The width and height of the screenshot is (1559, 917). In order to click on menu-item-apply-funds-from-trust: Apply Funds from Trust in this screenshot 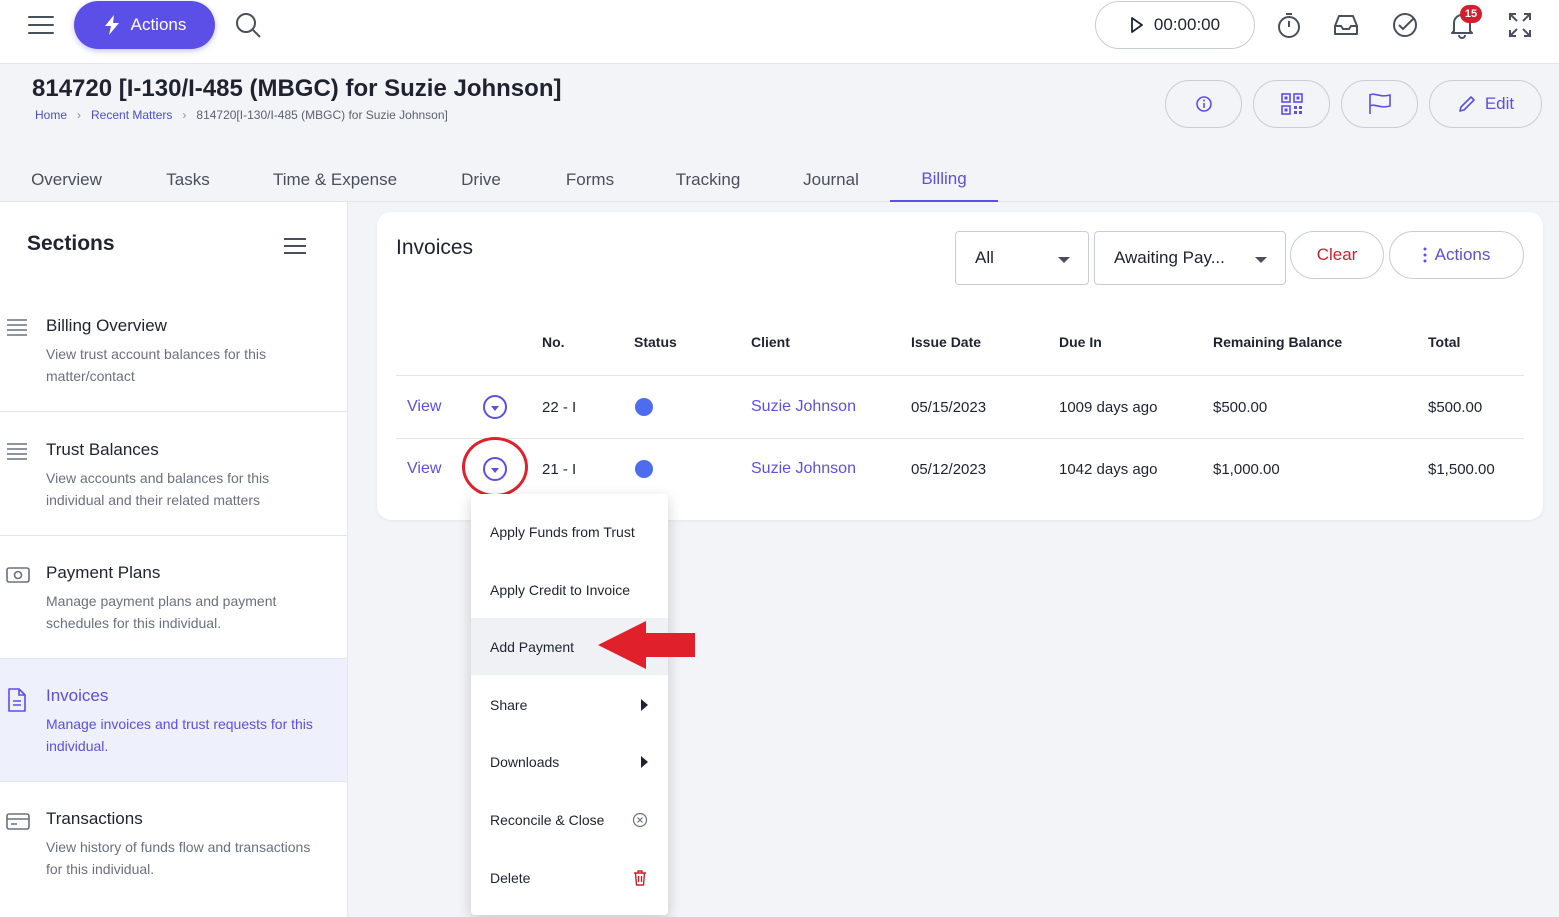, I will do `click(569, 531)`.